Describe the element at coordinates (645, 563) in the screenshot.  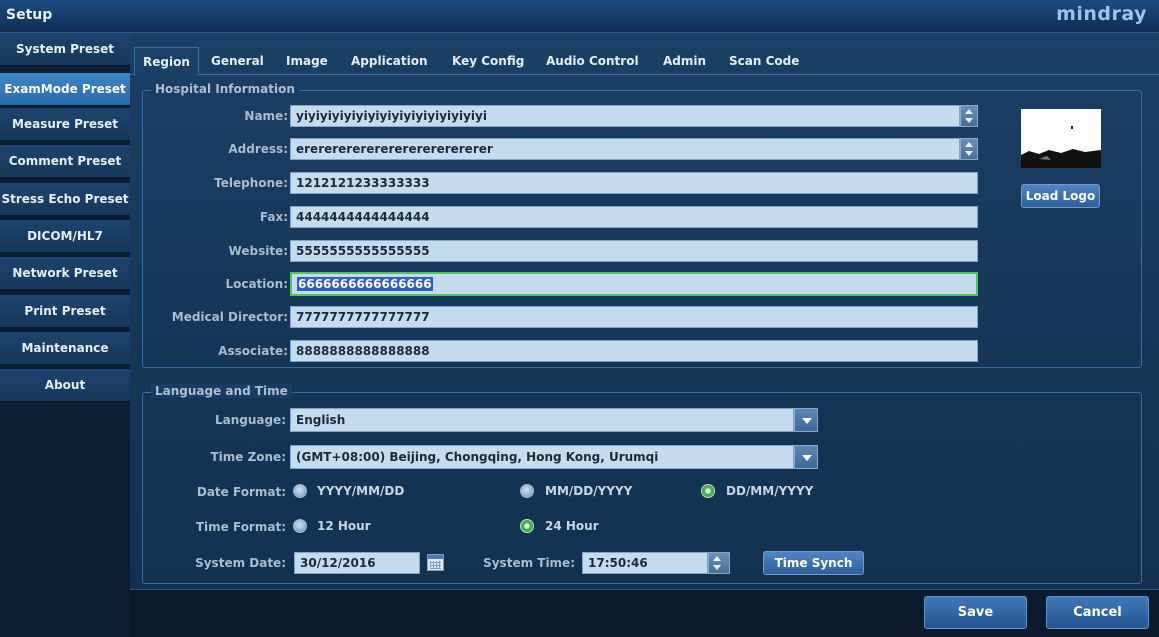
I see `system-time-field: 17:50:46` at that location.